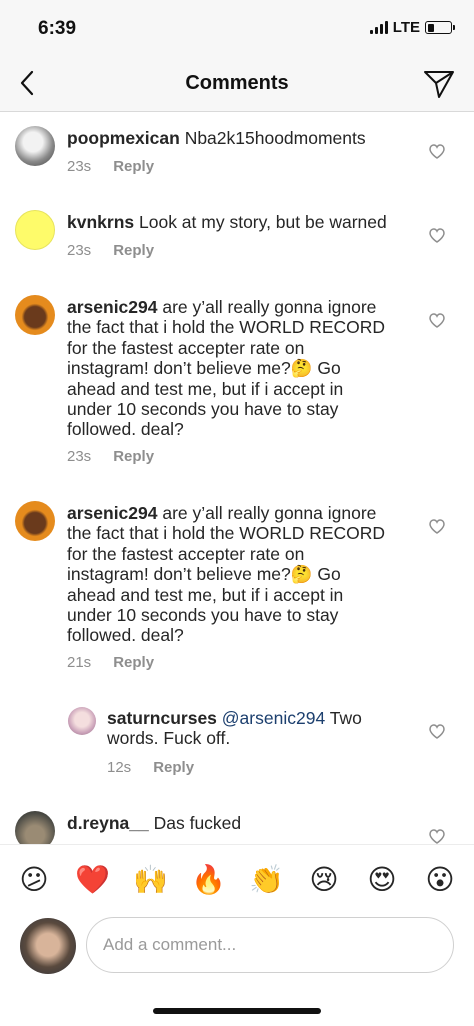  What do you see at coordinates (237, 880) in the screenshot?
I see `emoji-quick-bar: 😕 ❤️ 🙌 🔥 👏 😢 😍 😮` at bounding box center [237, 880].